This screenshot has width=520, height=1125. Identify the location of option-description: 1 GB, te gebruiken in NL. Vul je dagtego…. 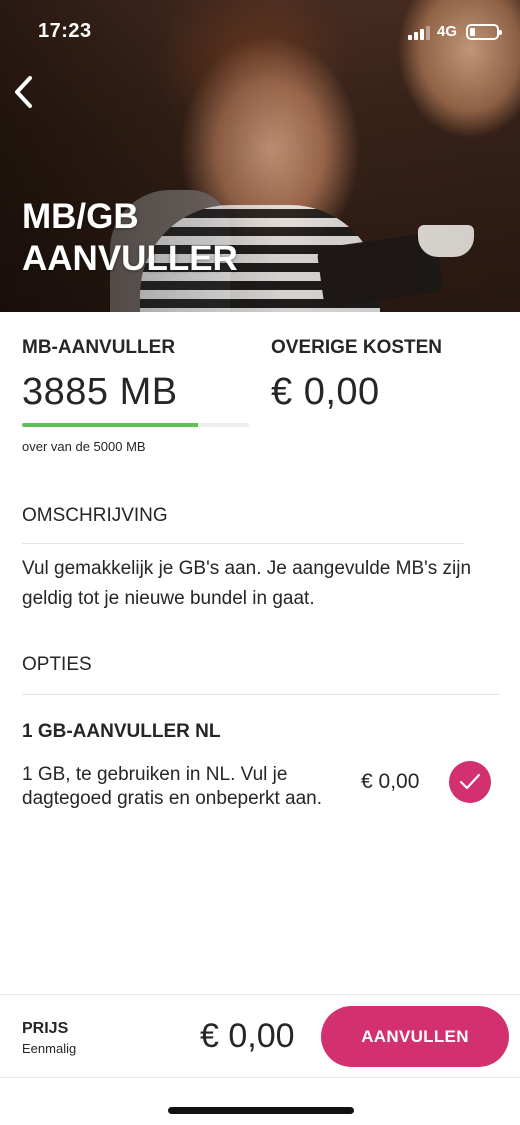
(172, 786).